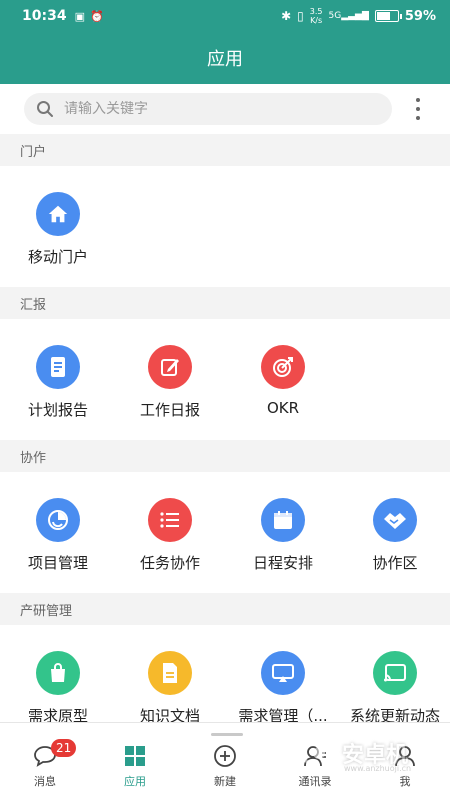  I want to click on target-icon, so click(283, 367).